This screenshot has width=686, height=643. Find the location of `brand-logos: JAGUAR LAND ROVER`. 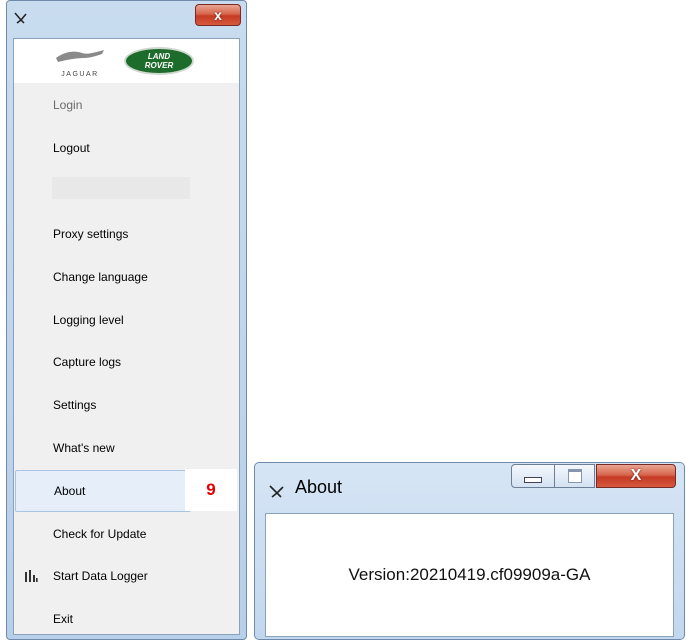

brand-logos: JAGUAR LAND ROVER is located at coordinates (126, 61).